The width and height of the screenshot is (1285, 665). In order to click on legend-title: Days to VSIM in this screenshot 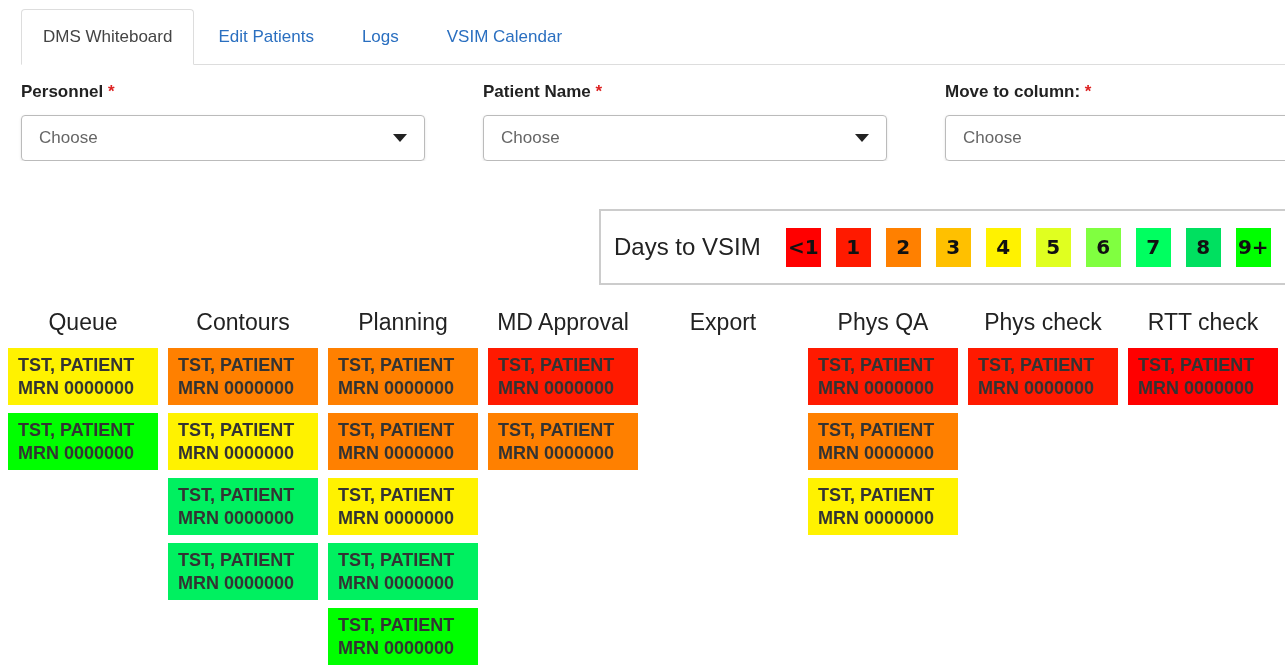, I will do `click(687, 247)`.